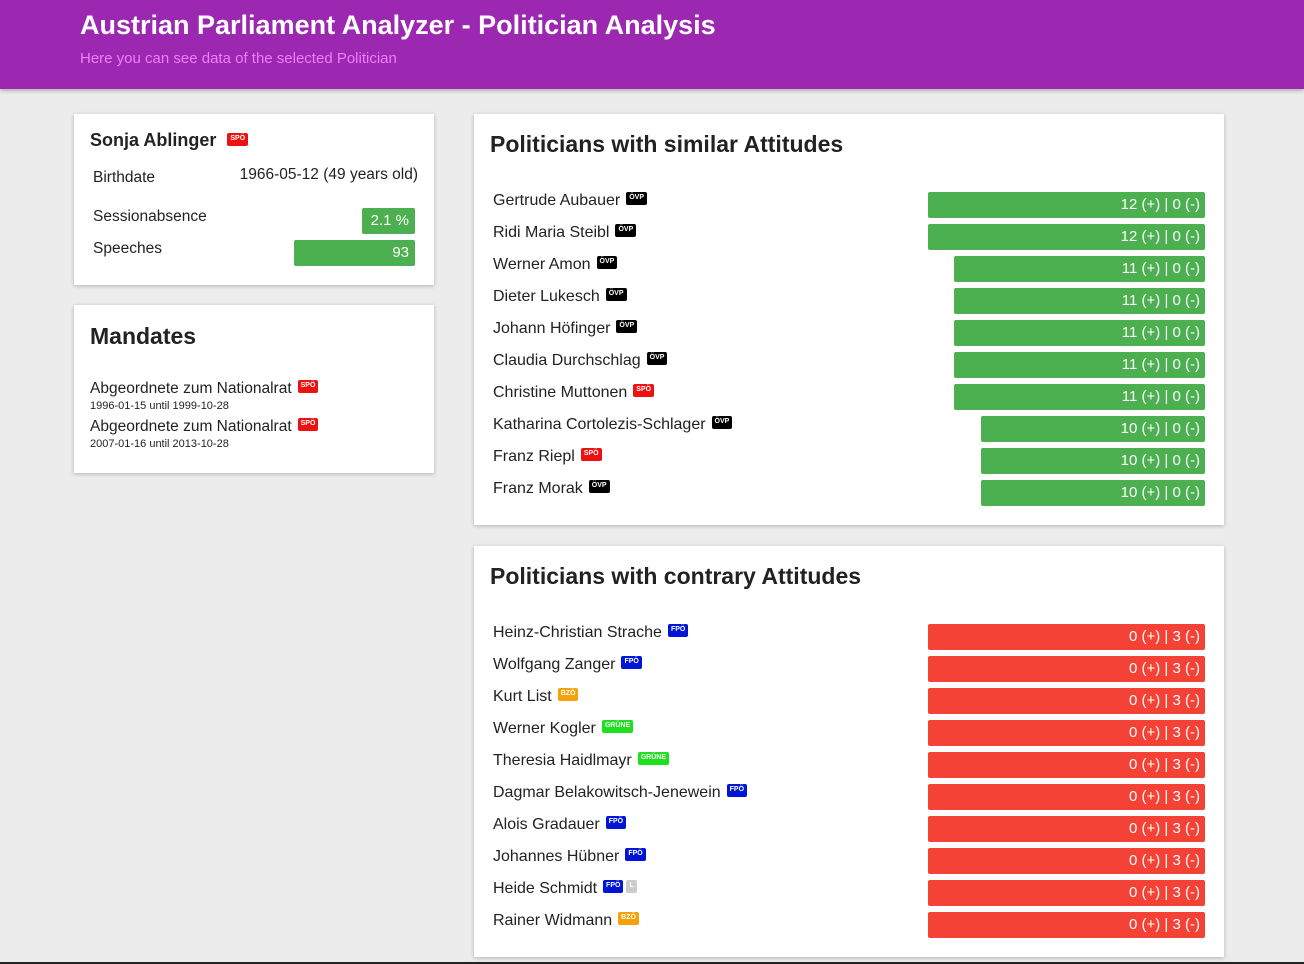 This screenshot has width=1304, height=964. I want to click on politician-row-label: Heide Schmidt FPÖ L, so click(565, 889).